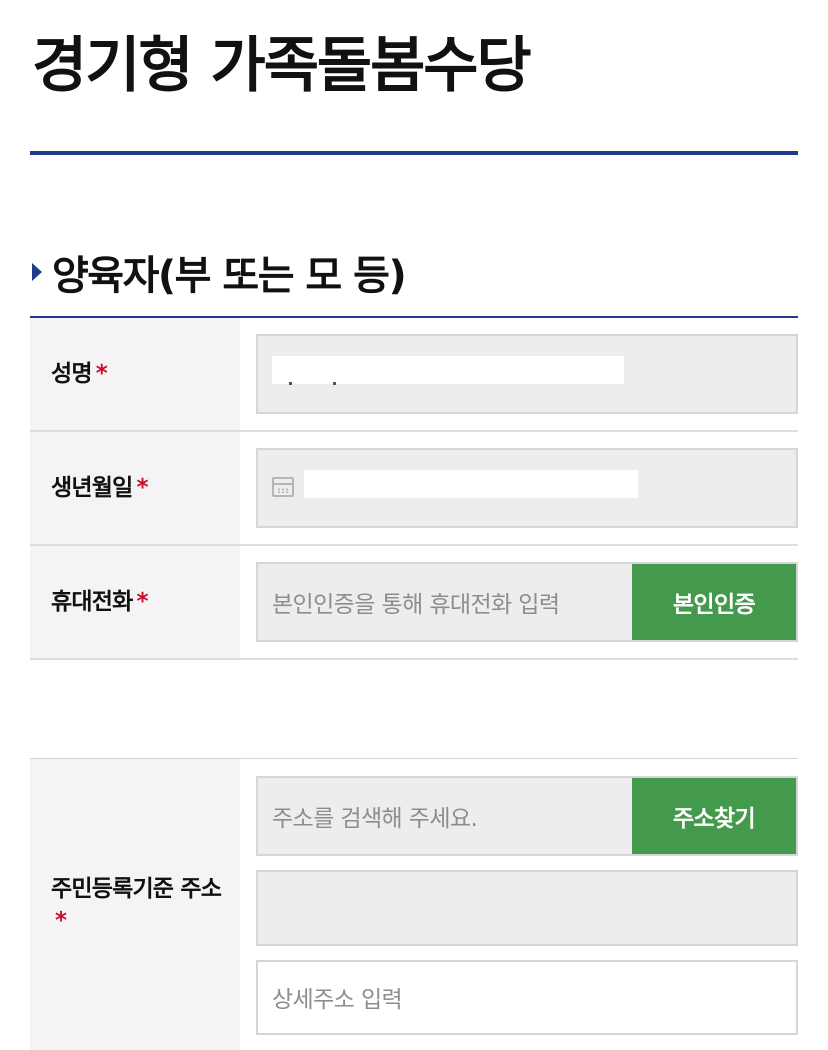  I want to click on phone-placeholder: 본인인증을 통해 휴대전화 입력, so click(416, 605).